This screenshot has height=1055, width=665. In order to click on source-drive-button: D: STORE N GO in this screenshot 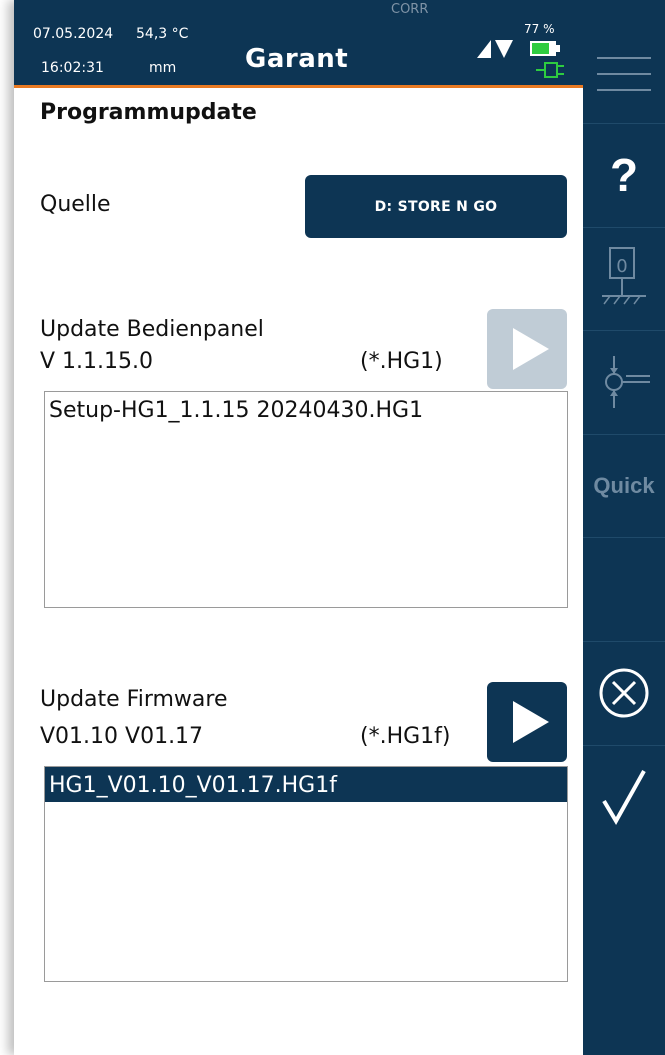, I will do `click(436, 206)`.